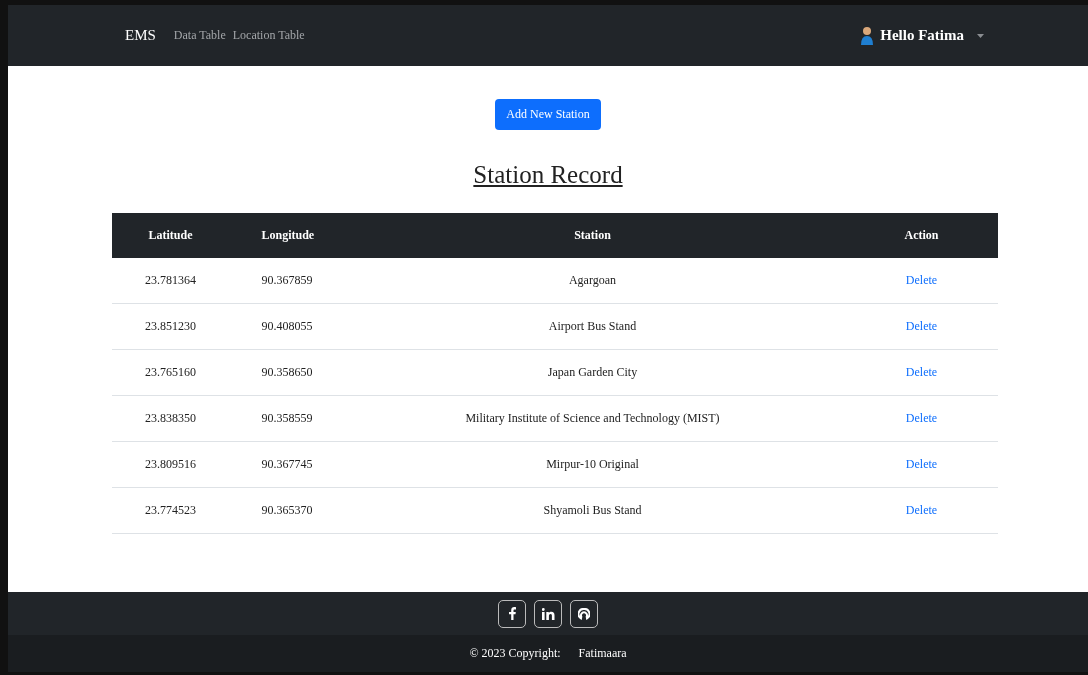  Describe the element at coordinates (592, 280) in the screenshot. I see `table-cell-text: Agargoan` at that location.